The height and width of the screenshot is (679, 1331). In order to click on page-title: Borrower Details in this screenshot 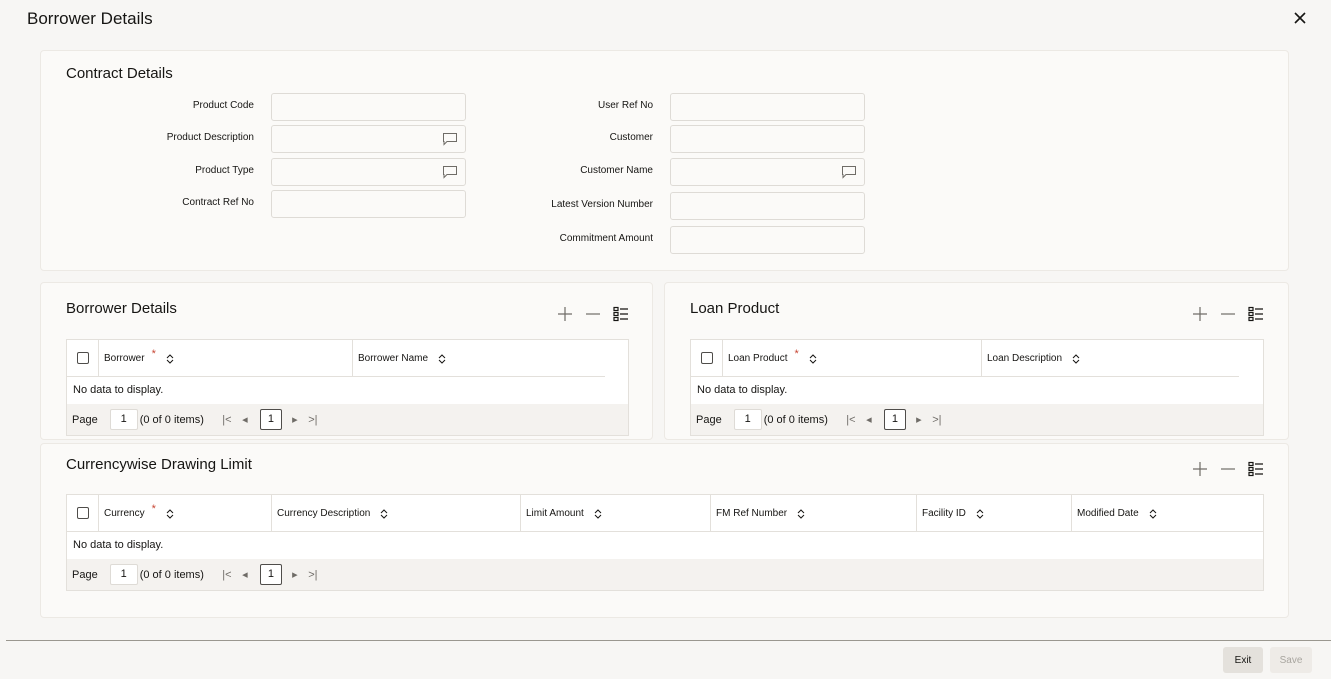, I will do `click(90, 18)`.